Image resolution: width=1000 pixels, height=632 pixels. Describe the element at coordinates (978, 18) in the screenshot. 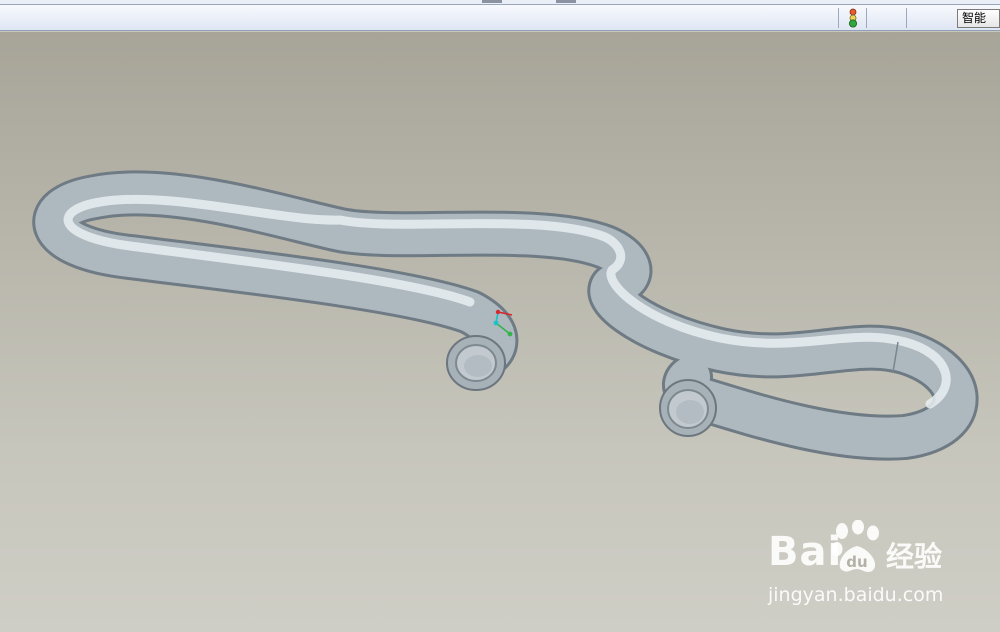

I see `selection-filter-dropdown: 智能` at that location.